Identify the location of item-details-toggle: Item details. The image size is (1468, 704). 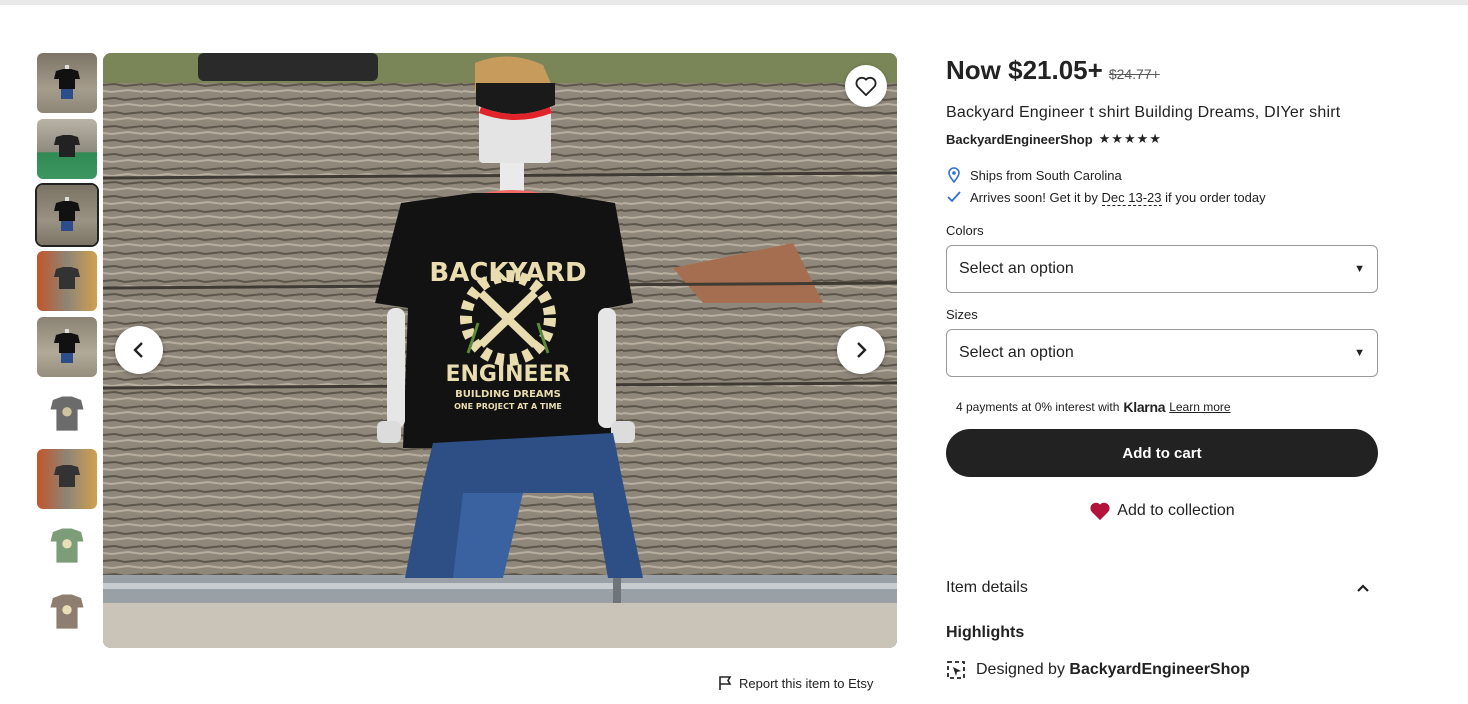
(1162, 588).